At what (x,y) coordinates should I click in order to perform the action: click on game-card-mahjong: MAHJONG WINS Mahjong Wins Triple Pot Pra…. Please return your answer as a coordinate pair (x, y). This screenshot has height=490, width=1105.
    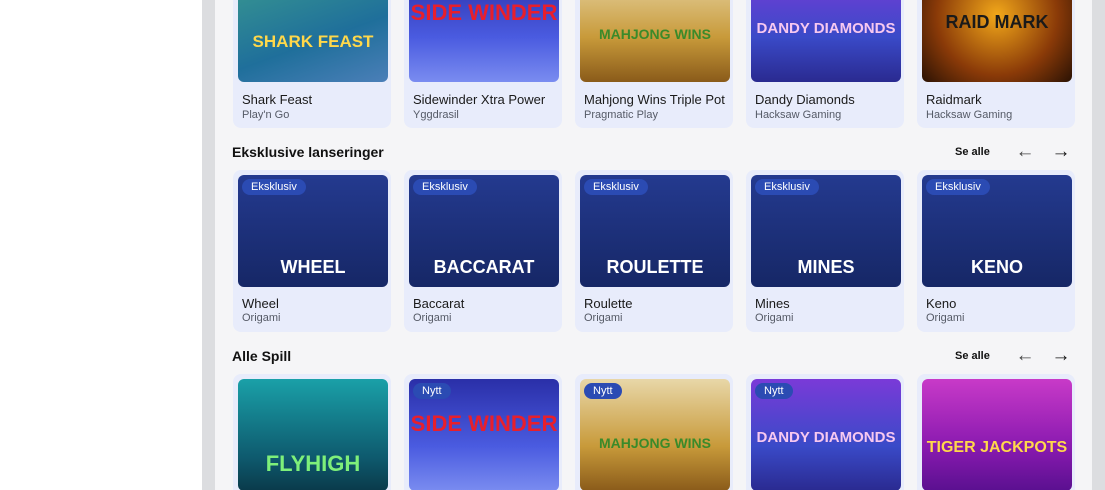
    Looking at the image, I should click on (654, 64).